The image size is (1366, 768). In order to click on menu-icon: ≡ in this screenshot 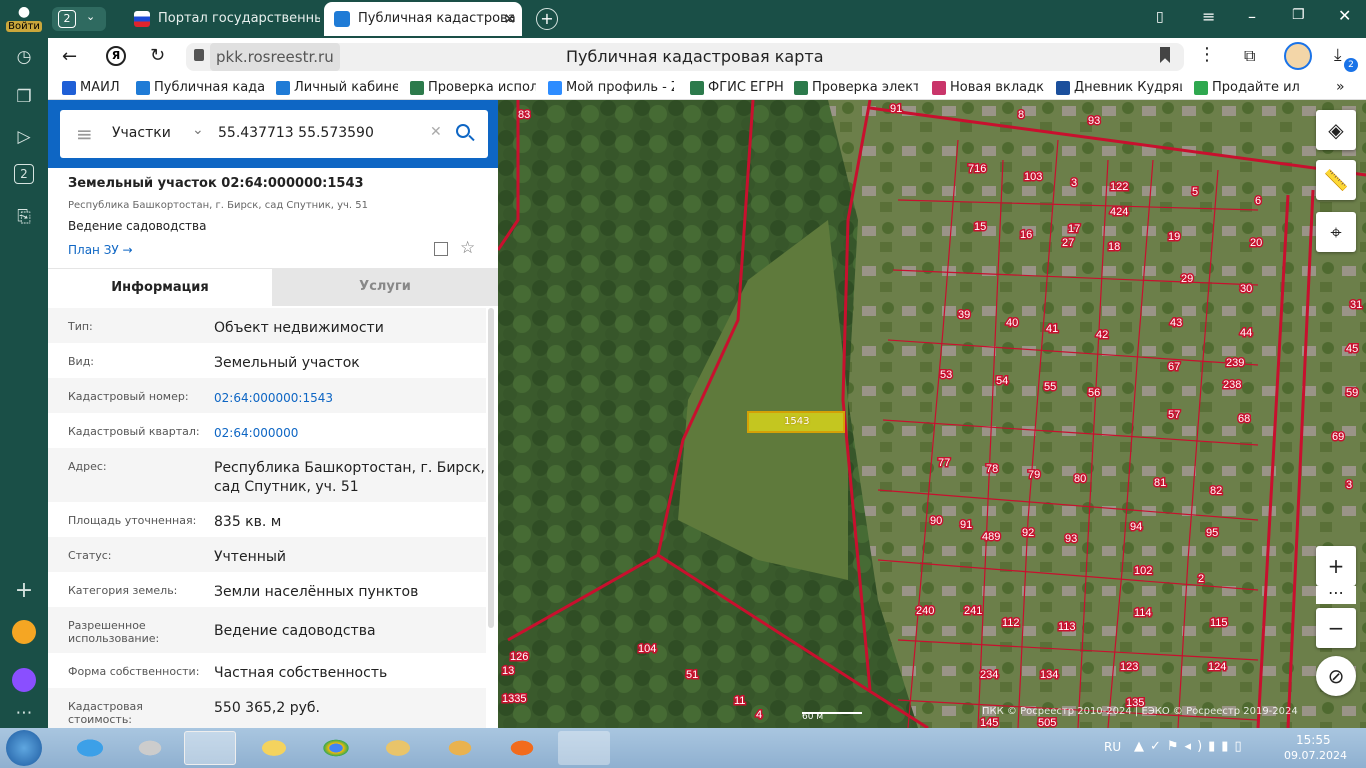, I will do `click(1208, 16)`.